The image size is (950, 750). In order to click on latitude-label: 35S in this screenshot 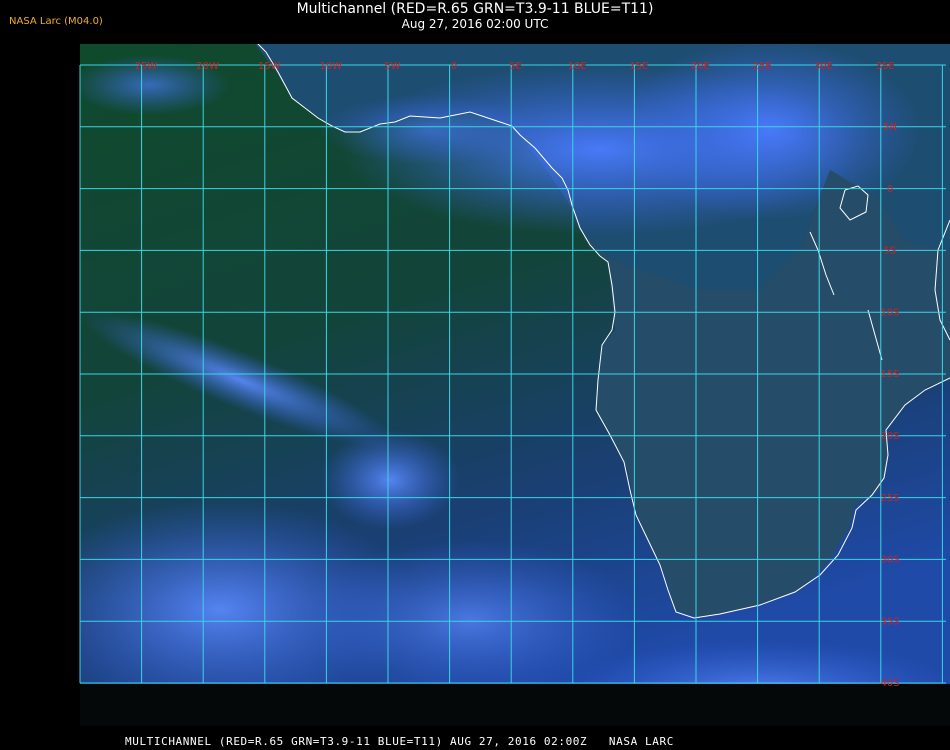, I will do `click(889, 621)`.